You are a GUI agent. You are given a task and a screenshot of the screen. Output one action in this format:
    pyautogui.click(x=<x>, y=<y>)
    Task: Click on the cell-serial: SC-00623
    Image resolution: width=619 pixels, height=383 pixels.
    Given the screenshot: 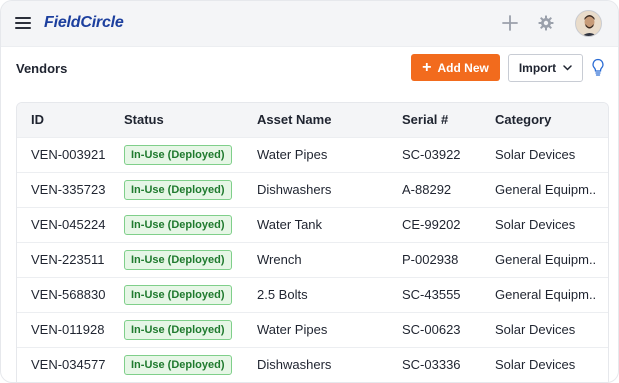 What is the action you would take?
    pyautogui.click(x=434, y=329)
    